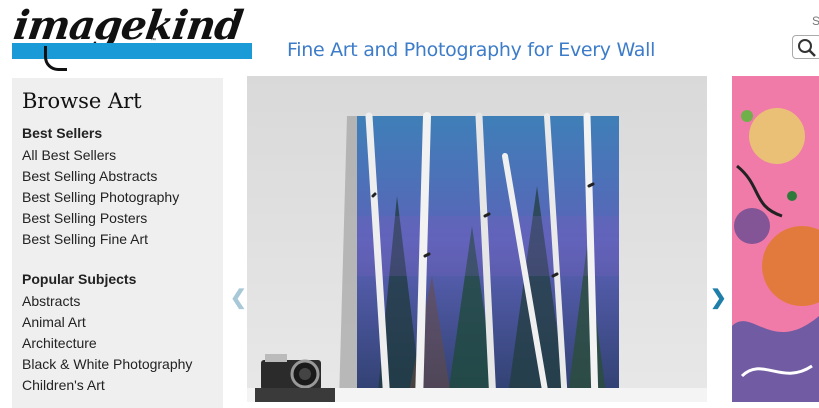 This screenshot has height=408, width=819. Describe the element at coordinates (128, 25) in the screenshot. I see `logo-wordmark: imagekind` at that location.